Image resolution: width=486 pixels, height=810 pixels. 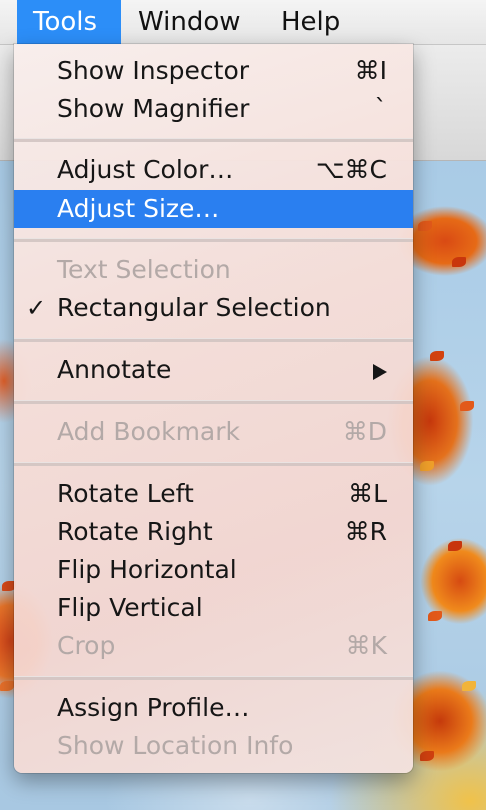 I want to click on menu-item-label: Rotate Right, so click(x=135, y=531).